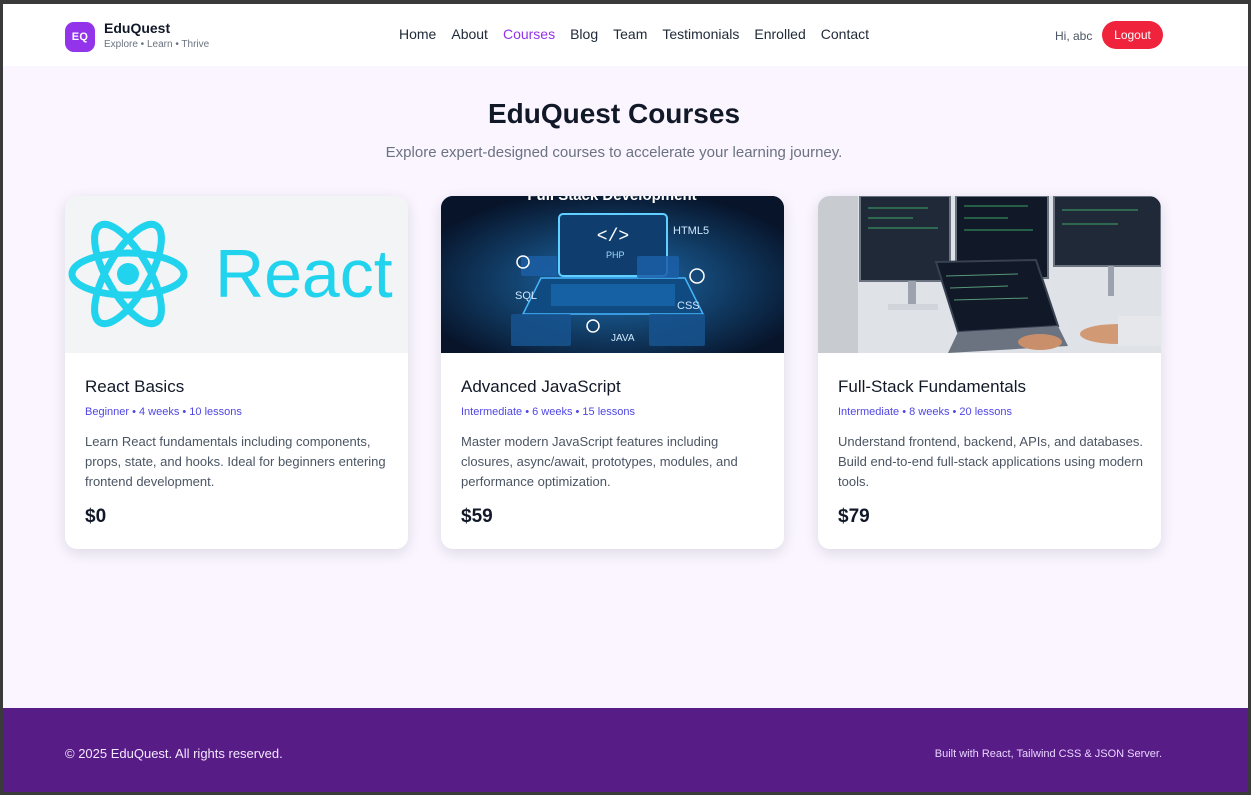 The height and width of the screenshot is (795, 1251). Describe the element at coordinates (613, 237) in the screenshot. I see `code-label: </>` at that location.